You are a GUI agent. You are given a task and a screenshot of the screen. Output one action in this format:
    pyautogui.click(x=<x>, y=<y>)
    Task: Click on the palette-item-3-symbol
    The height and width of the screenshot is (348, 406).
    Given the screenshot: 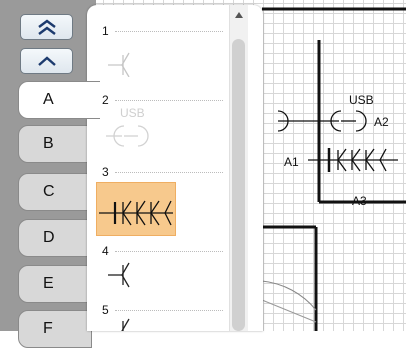 What is the action you would take?
    pyautogui.click(x=136, y=209)
    